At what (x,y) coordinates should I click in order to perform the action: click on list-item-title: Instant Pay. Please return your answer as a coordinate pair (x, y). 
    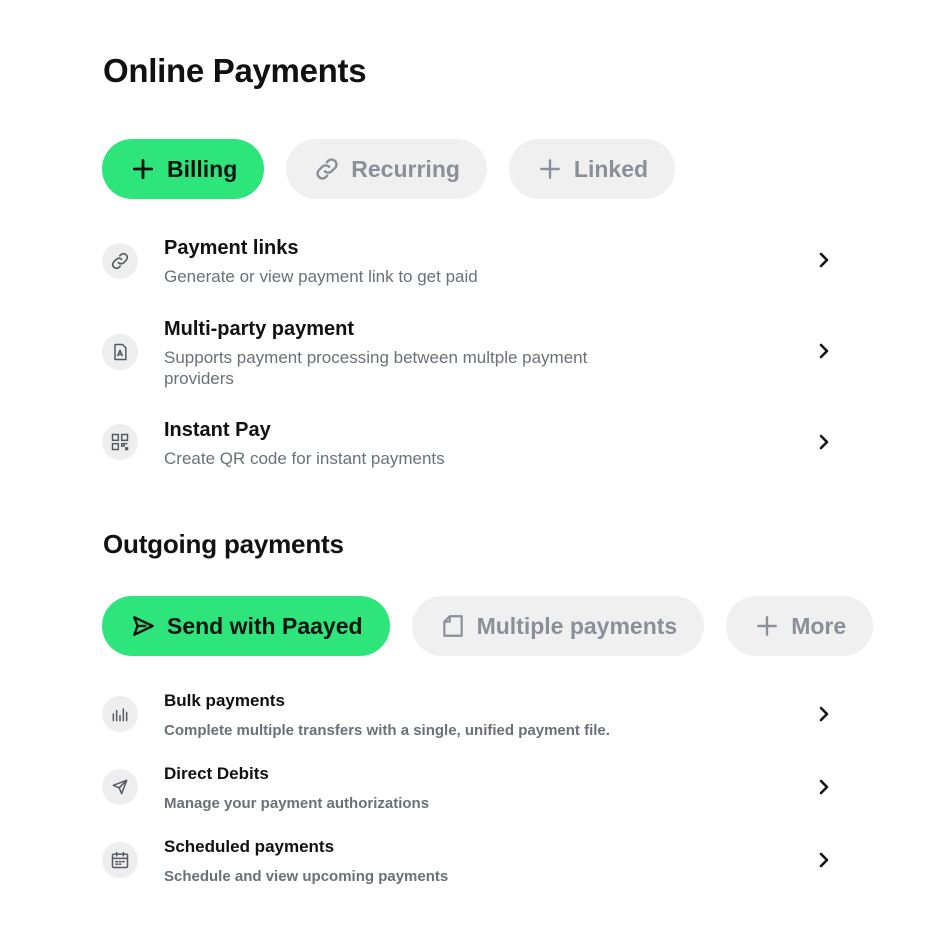
    Looking at the image, I should click on (217, 430).